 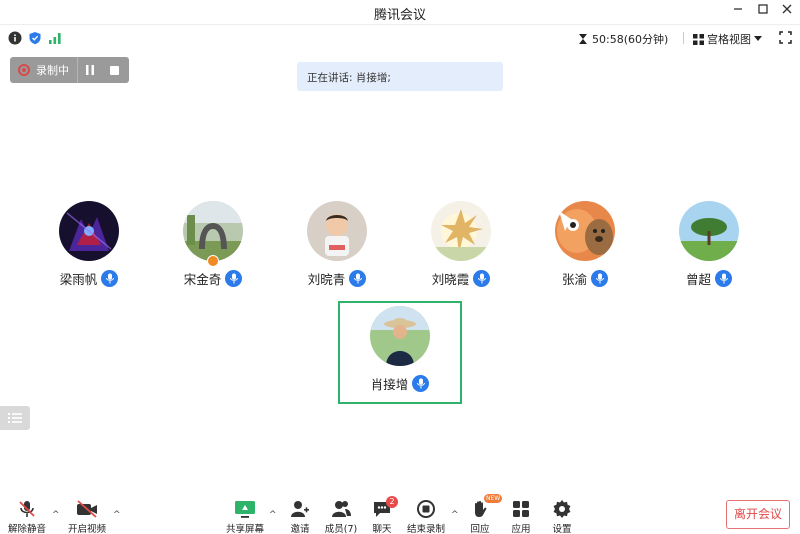 What do you see at coordinates (326, 279) in the screenshot?
I see `participant-name: 刘晥青` at bounding box center [326, 279].